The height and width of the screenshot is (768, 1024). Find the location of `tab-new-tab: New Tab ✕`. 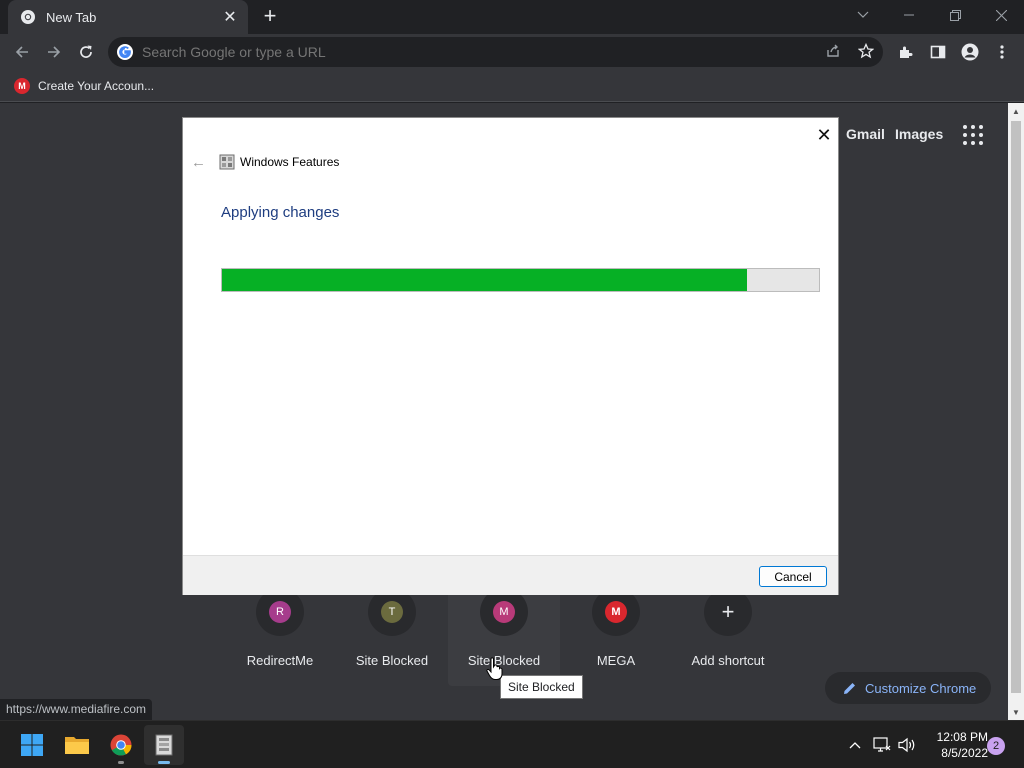

tab-new-tab: New Tab ✕ is located at coordinates (128, 17).